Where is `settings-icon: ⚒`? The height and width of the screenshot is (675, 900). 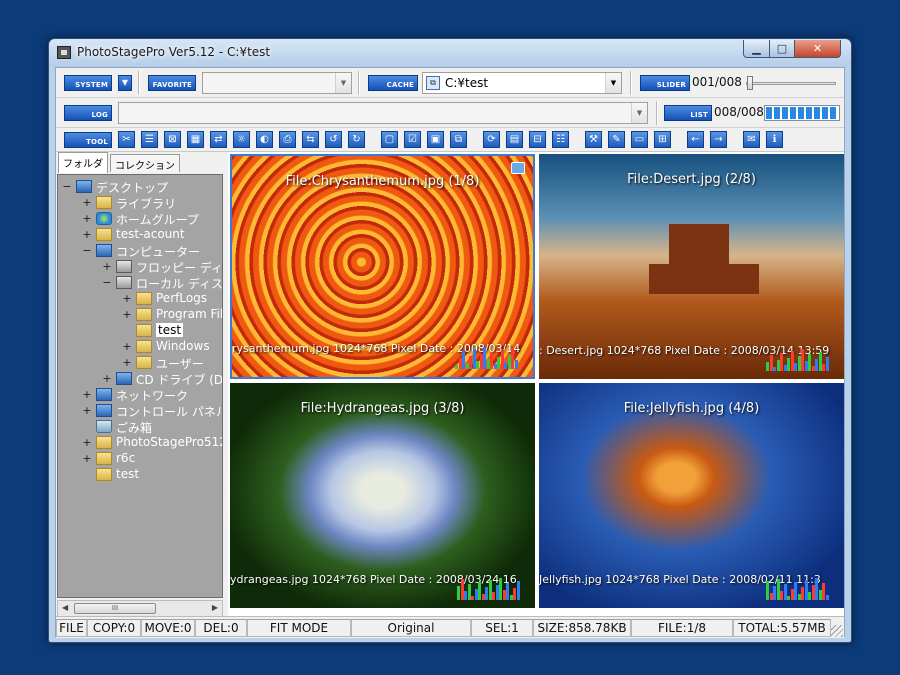 settings-icon: ⚒ is located at coordinates (593, 139).